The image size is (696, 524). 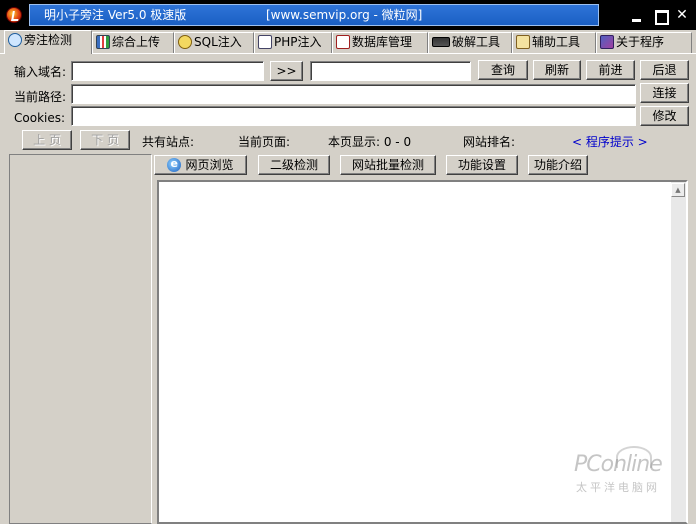 What do you see at coordinates (610, 141) in the screenshot?
I see `program-tip-link: < 程序提示 >` at bounding box center [610, 141].